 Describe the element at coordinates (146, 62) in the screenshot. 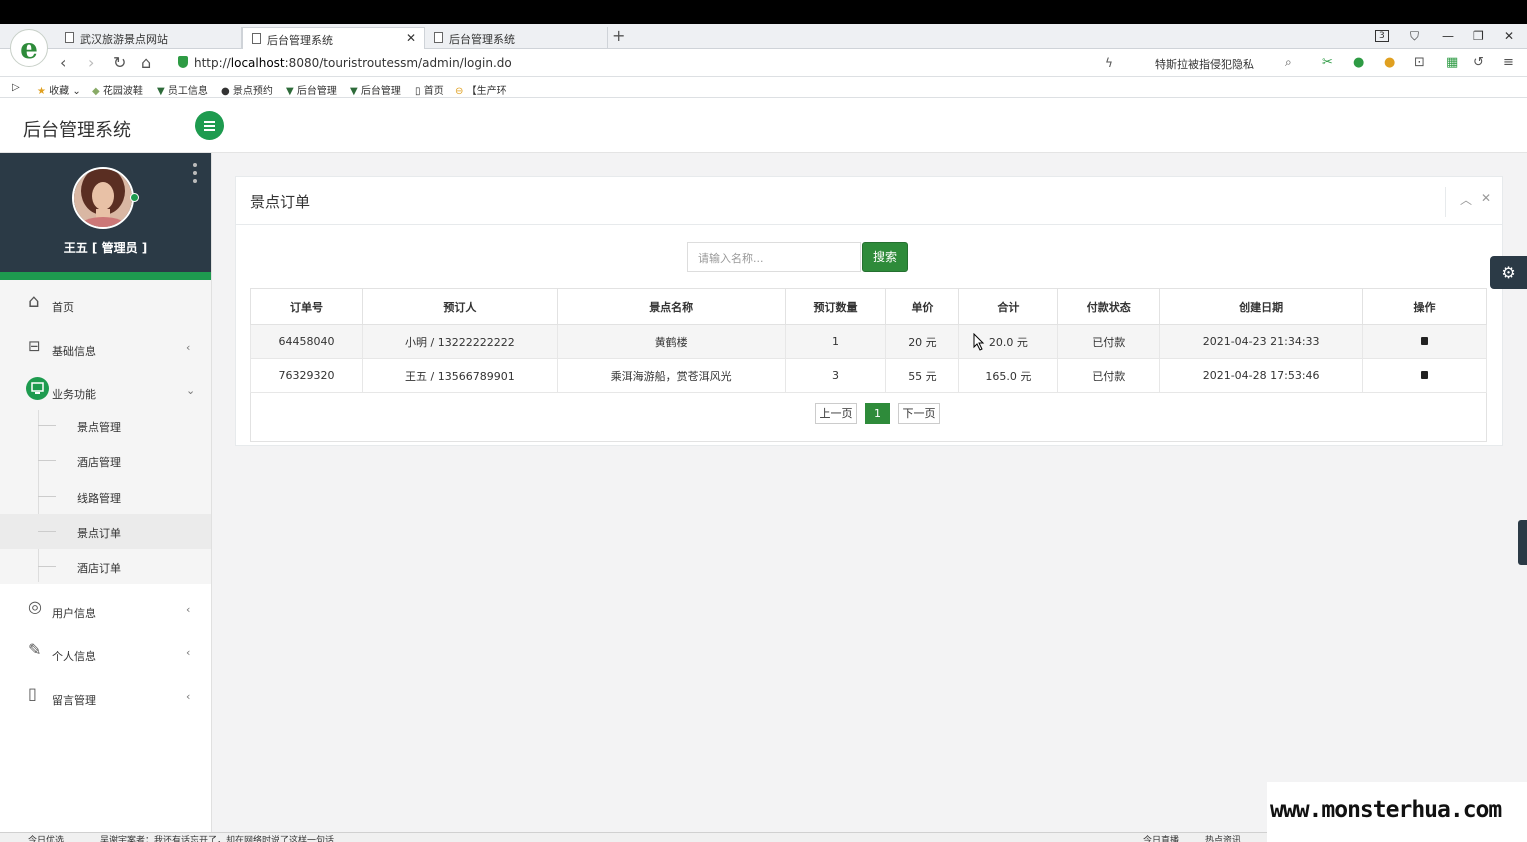

I see `home-page-icon: ⌂` at that location.